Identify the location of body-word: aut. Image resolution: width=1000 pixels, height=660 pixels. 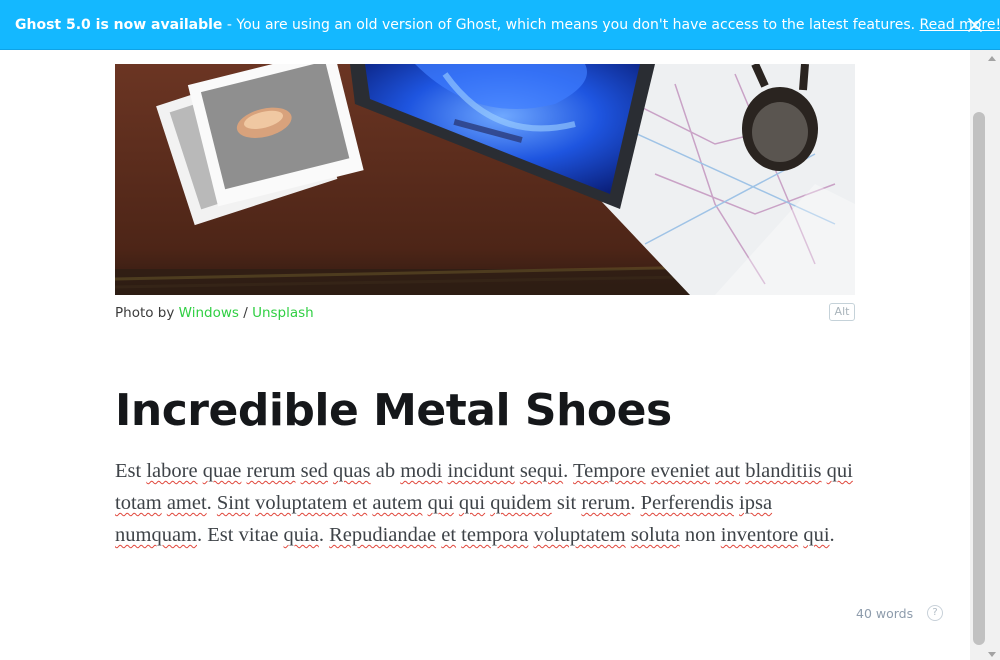
(728, 471).